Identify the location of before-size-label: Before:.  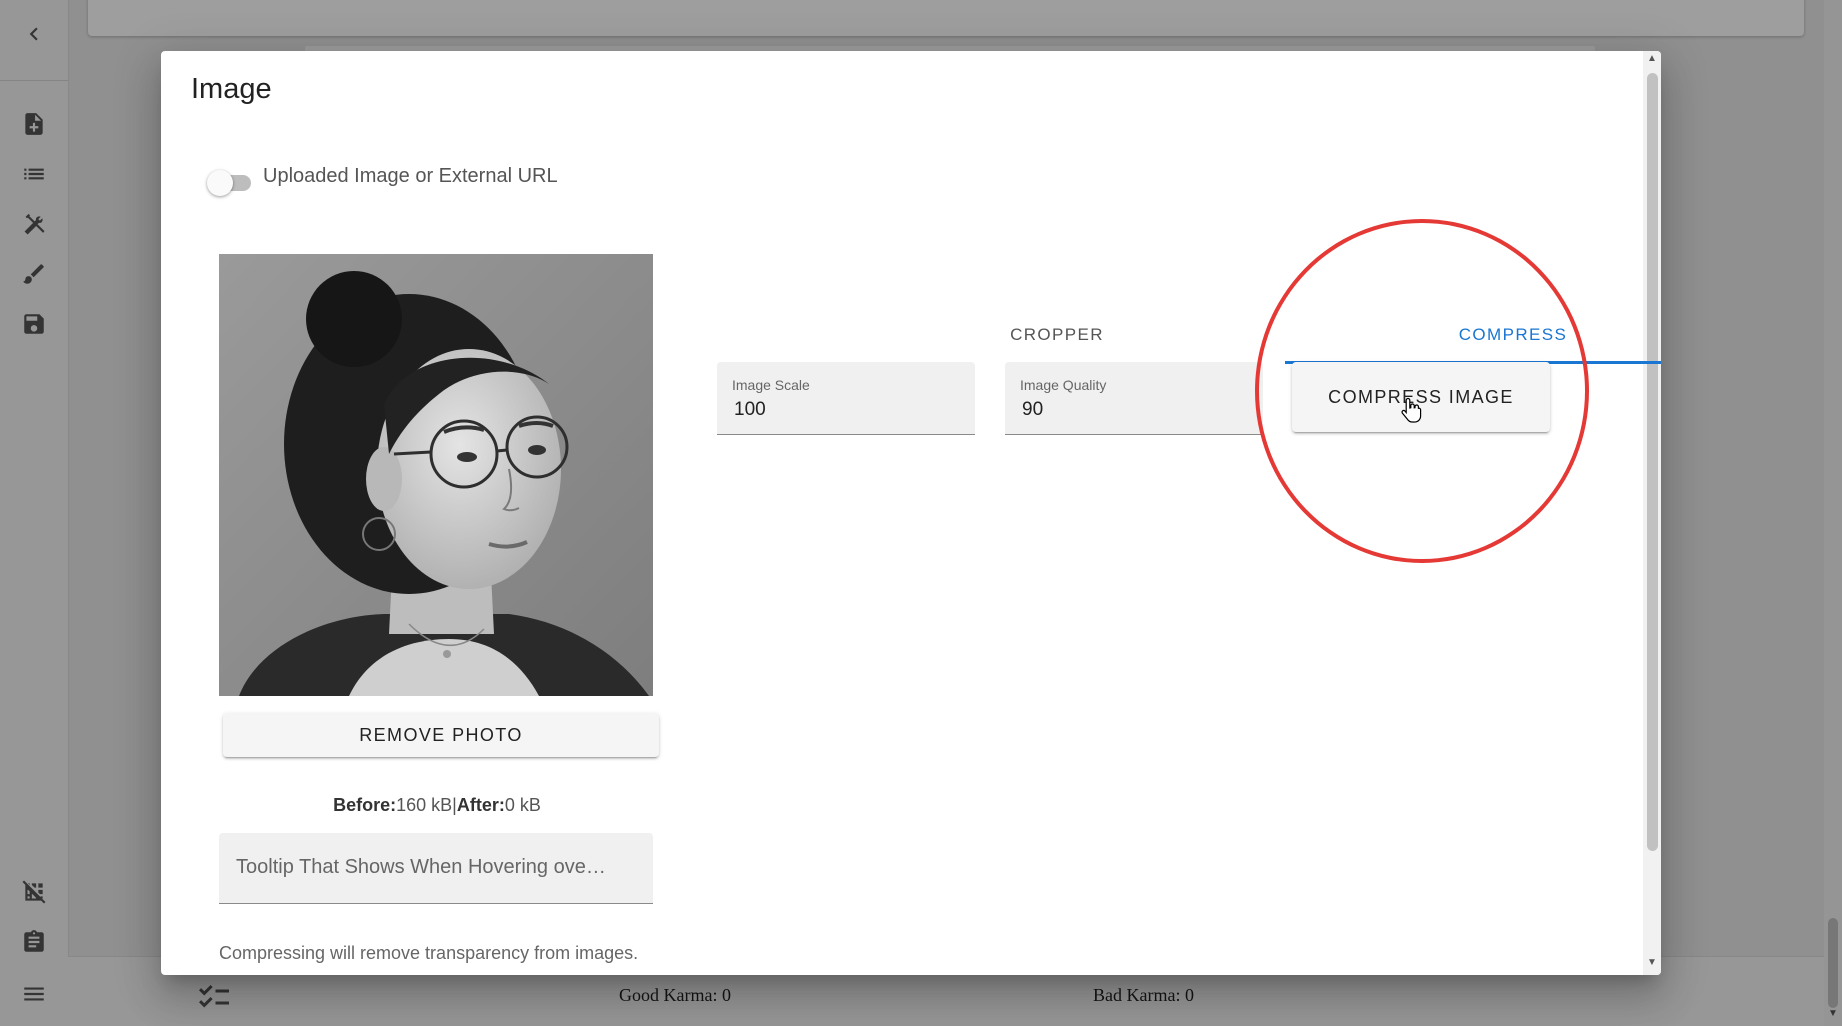
(365, 805).